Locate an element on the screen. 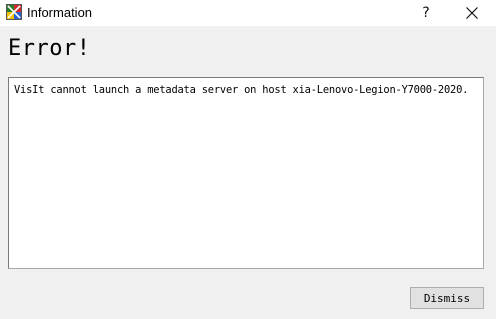 The width and height of the screenshot is (496, 319). visit-app-icon is located at coordinates (14, 12).